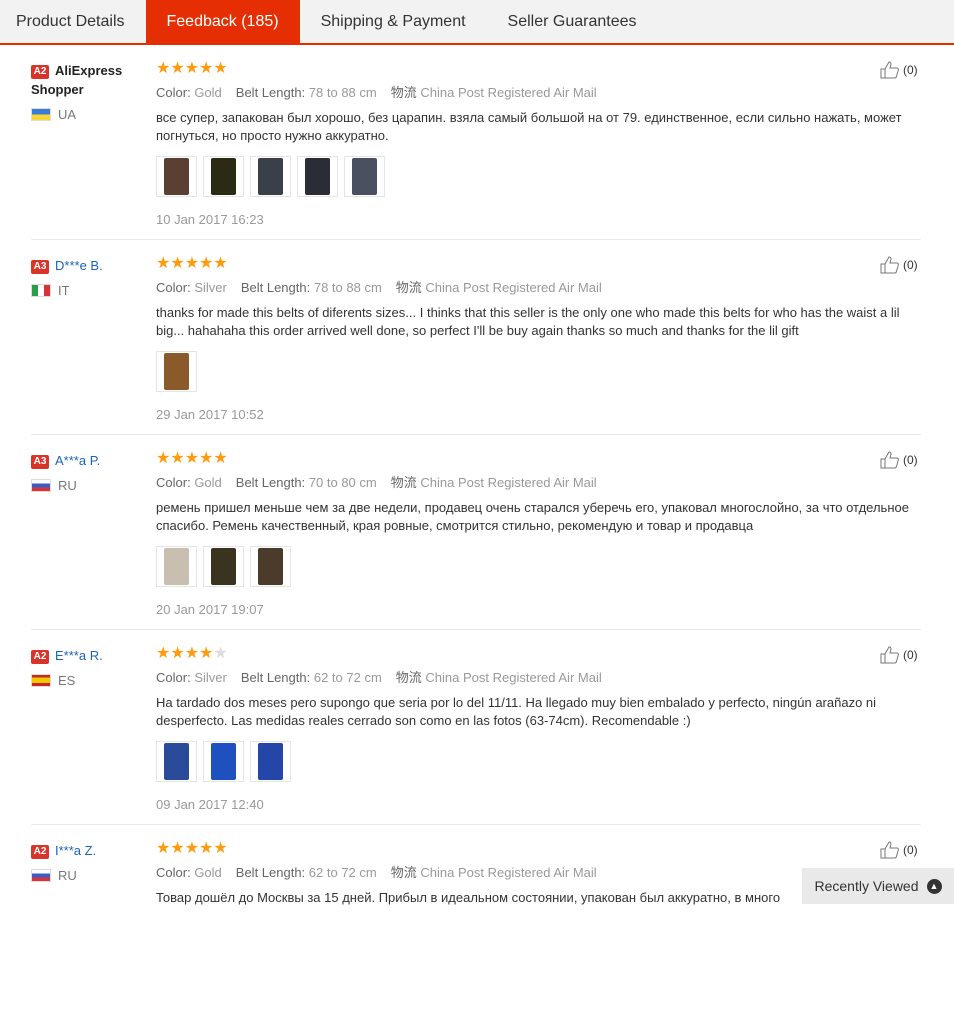  I want to click on buyer-name: A2 AliExpress Shopper, so click(86, 80).